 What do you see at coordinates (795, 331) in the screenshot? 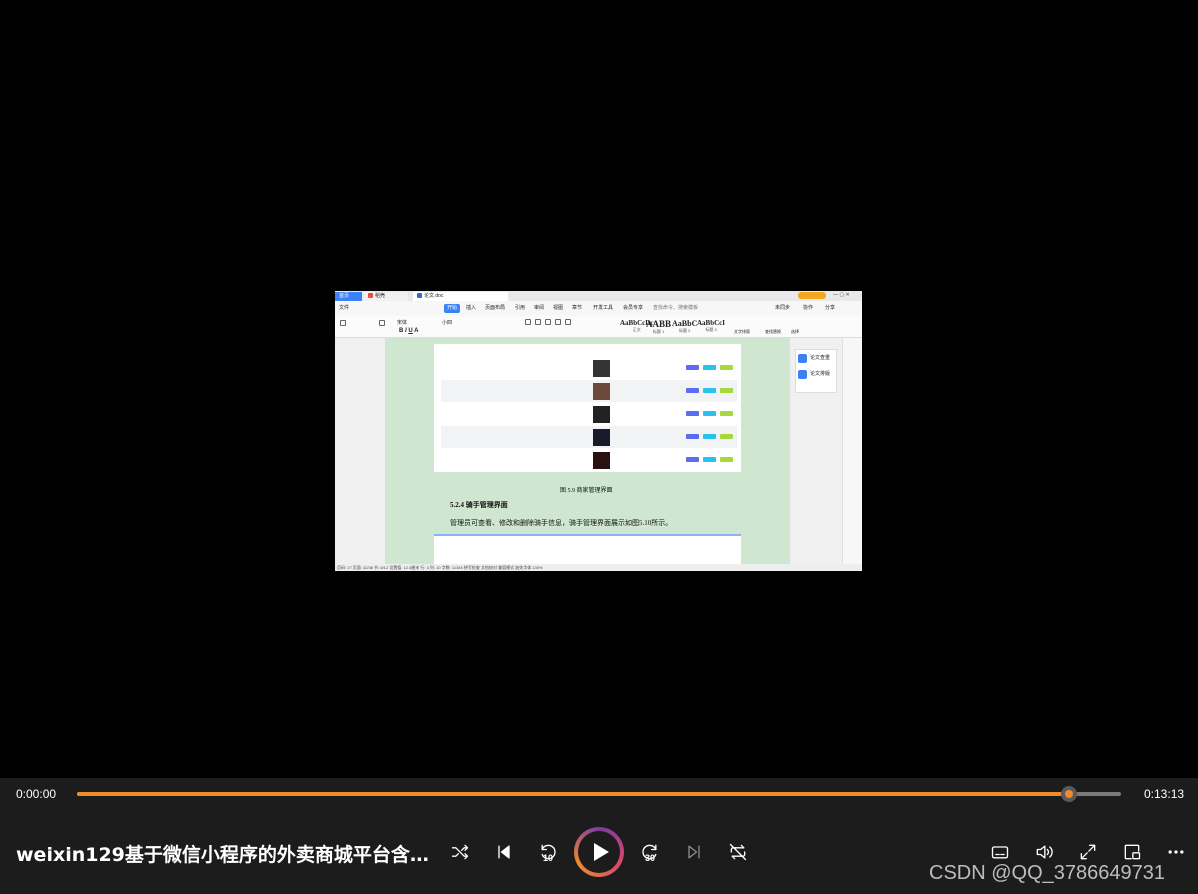
I see `select-label: 选择` at bounding box center [795, 331].